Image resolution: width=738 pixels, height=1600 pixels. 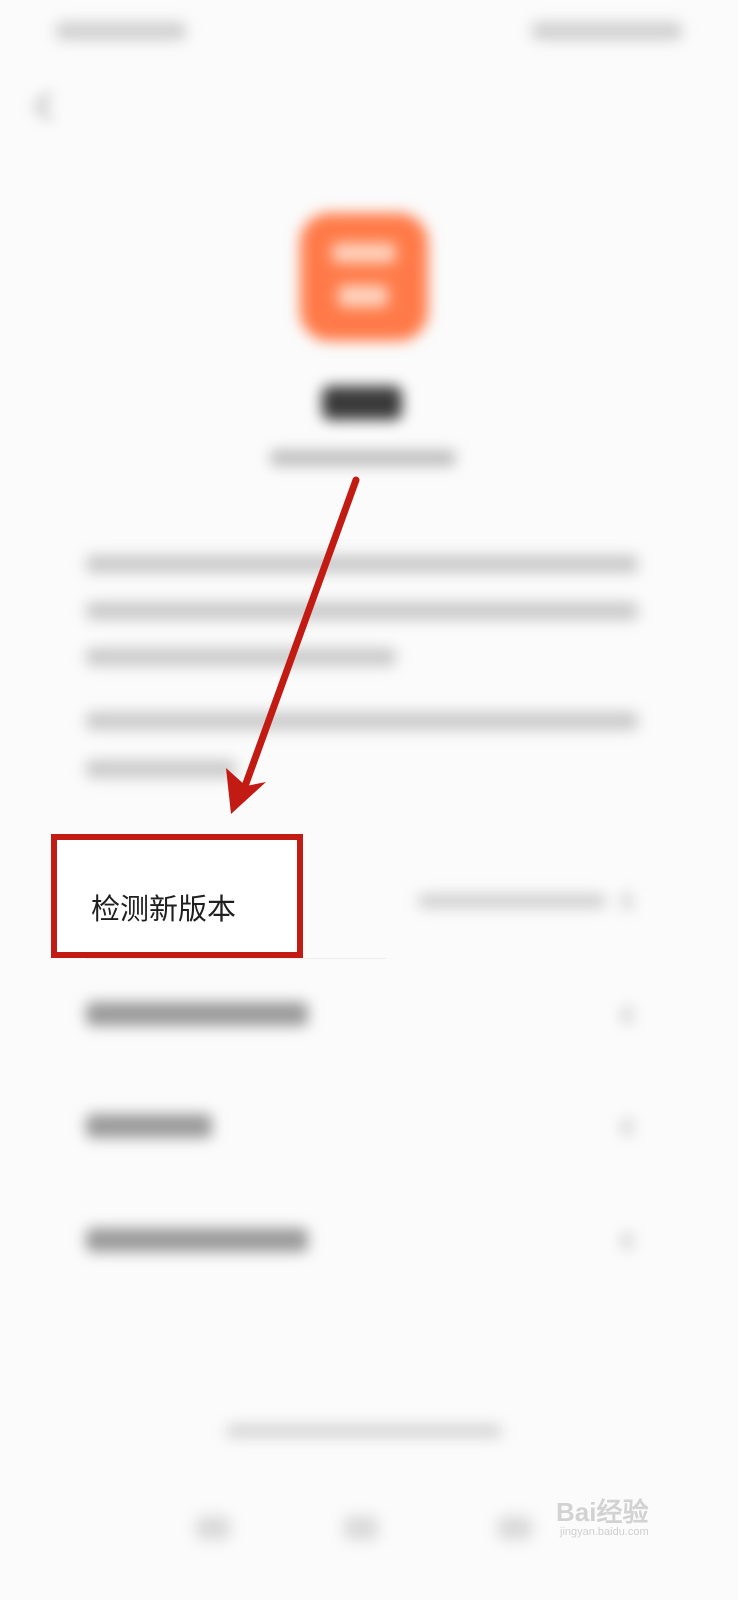 I want to click on arrow-annotation-icon, so click(x=293, y=645).